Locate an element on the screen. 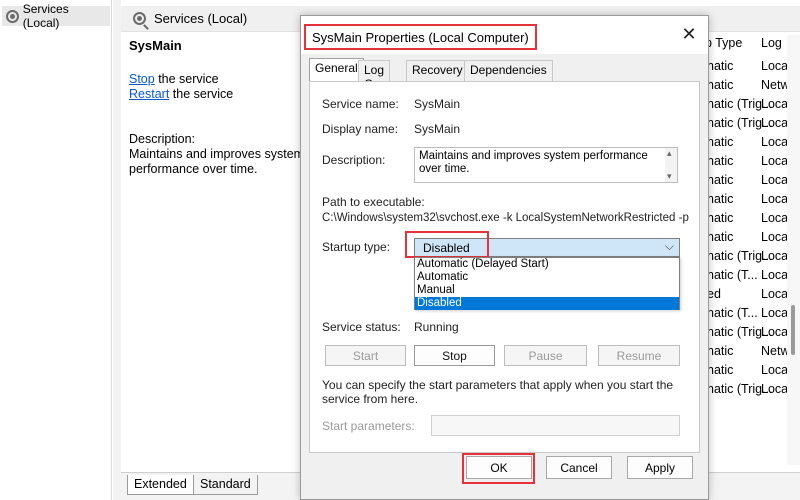 Image resolution: width=800 pixels, height=500 pixels. service-status-value: Running is located at coordinates (436, 327).